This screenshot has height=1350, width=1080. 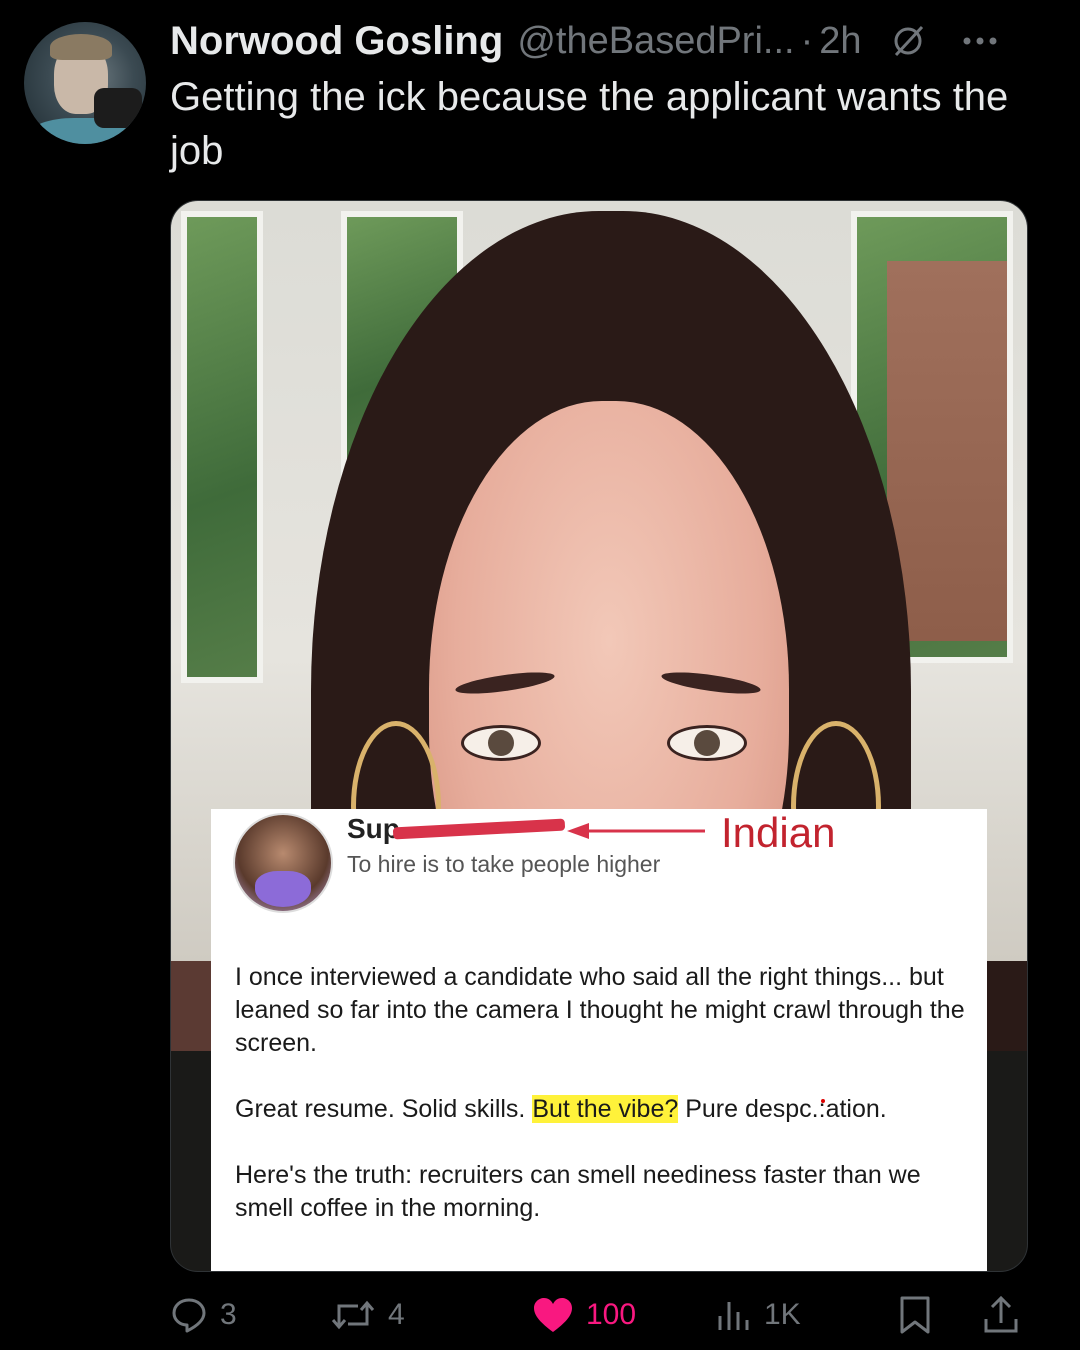 What do you see at coordinates (384, 1109) in the screenshot?
I see `paragraph-2-start: Great resume. Solid skills.` at bounding box center [384, 1109].